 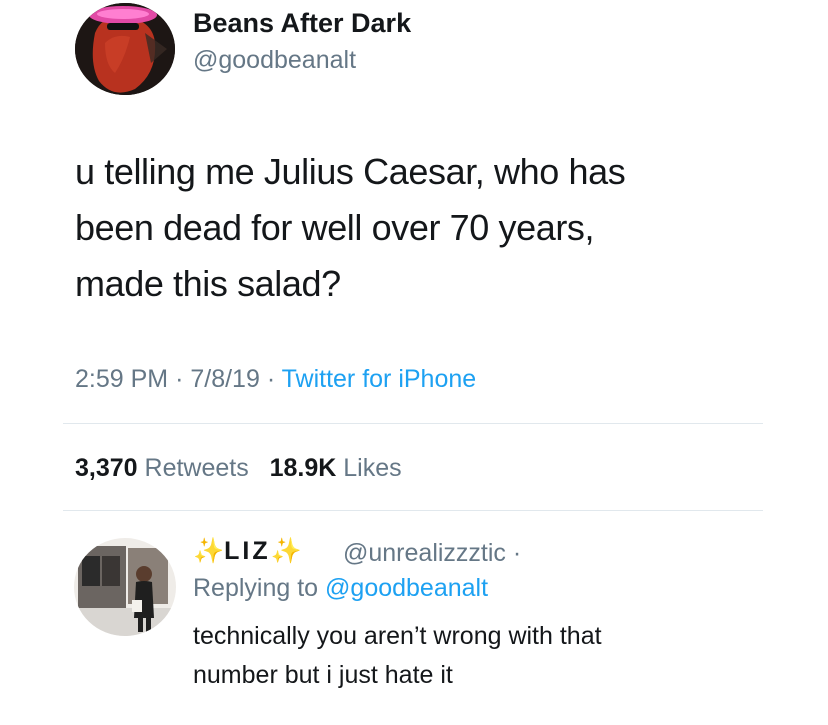 I want to click on reply-text-line: technically you aren’t wrong with that, so click(x=397, y=636).